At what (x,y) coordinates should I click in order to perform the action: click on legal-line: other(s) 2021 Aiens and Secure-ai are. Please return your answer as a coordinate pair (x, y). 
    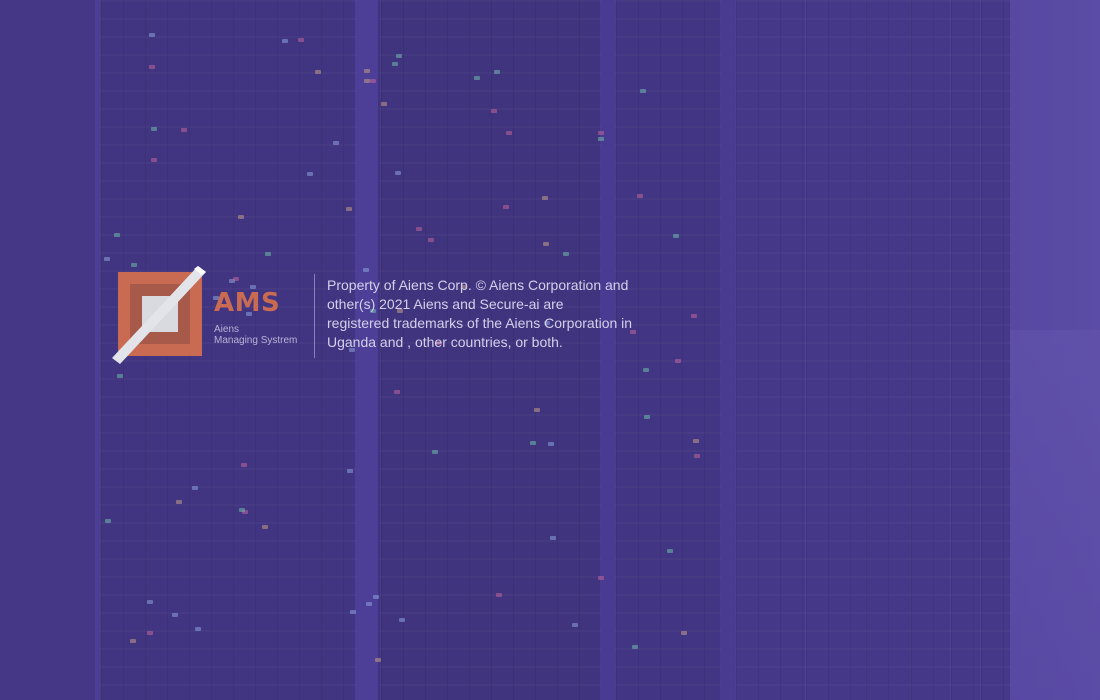
    Looking at the image, I should click on (445, 304).